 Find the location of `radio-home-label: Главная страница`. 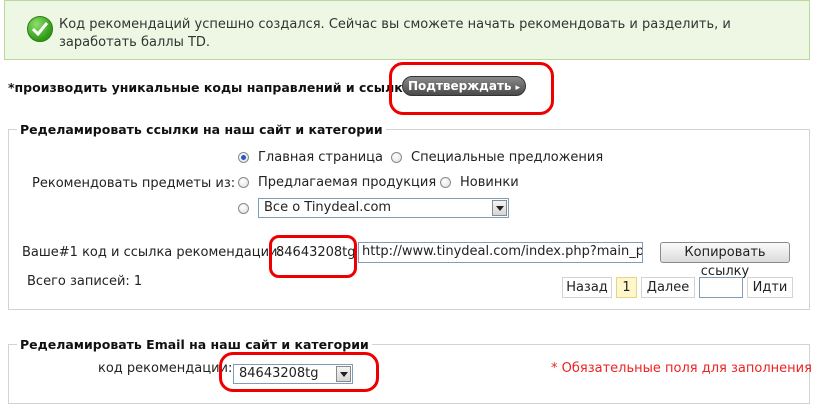

radio-home-label: Главная страница is located at coordinates (320, 157).